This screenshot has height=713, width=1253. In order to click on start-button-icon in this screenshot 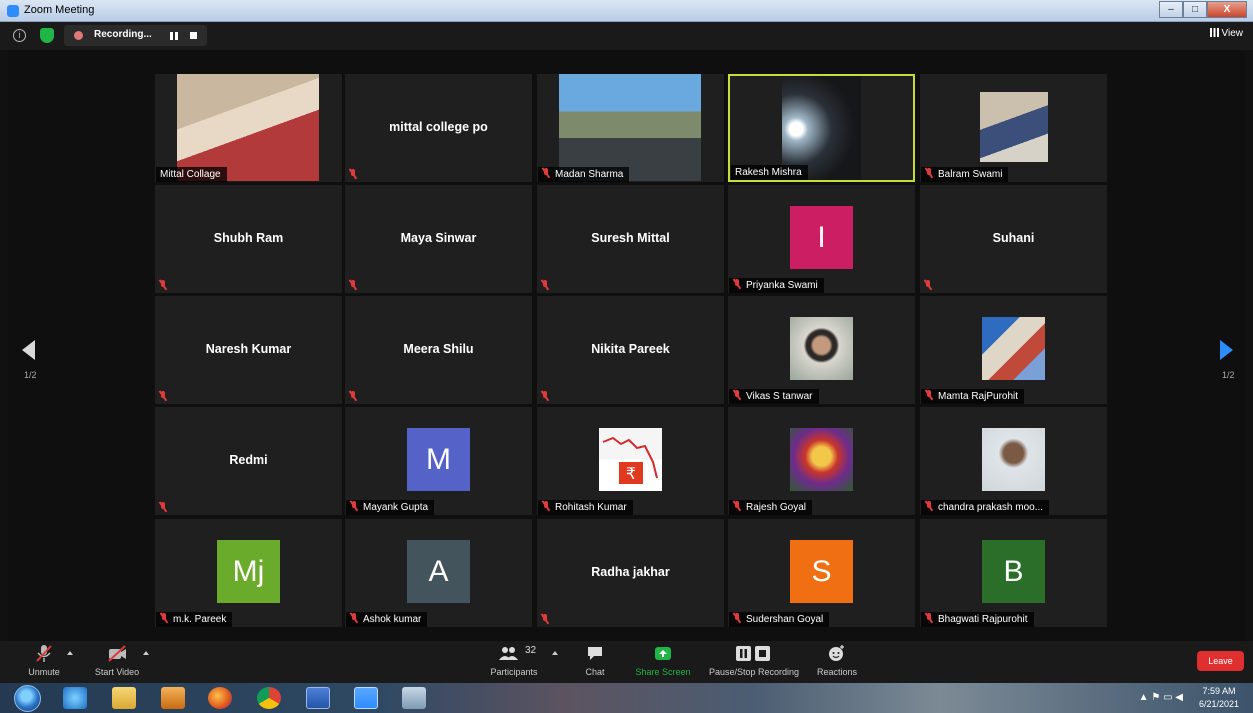, I will do `click(27, 698)`.